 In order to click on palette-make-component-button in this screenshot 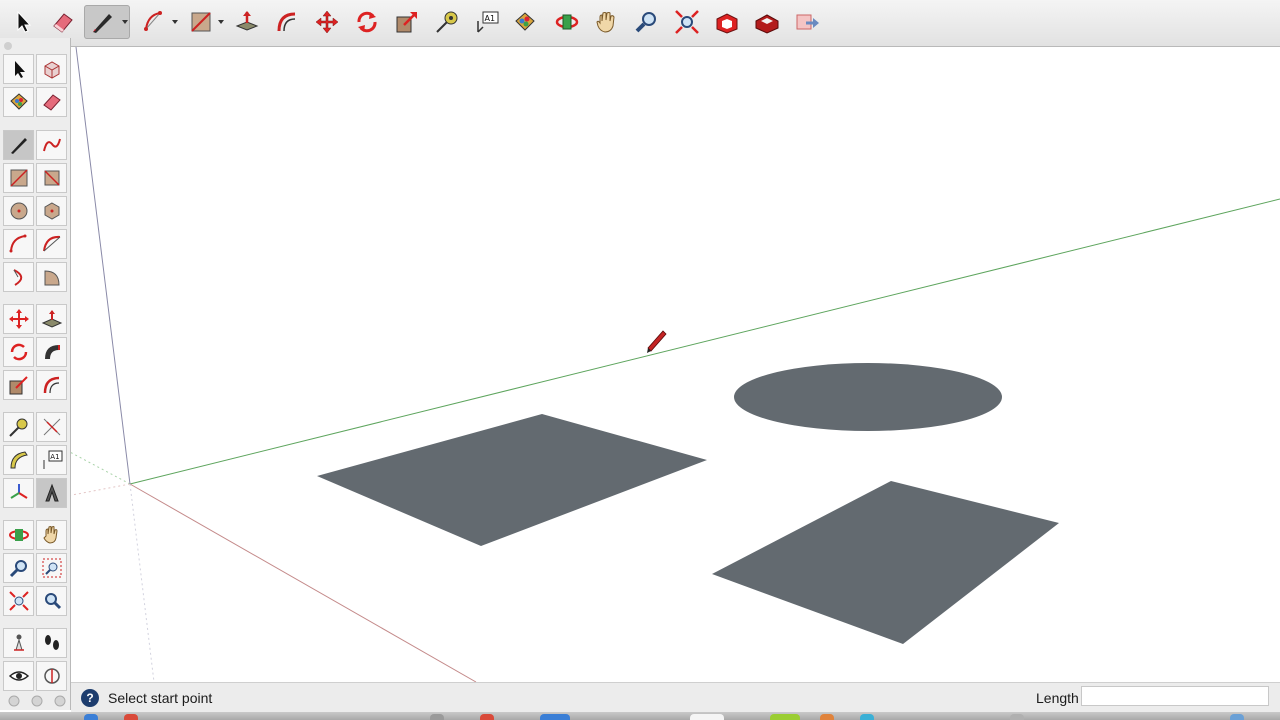, I will do `click(51, 69)`.